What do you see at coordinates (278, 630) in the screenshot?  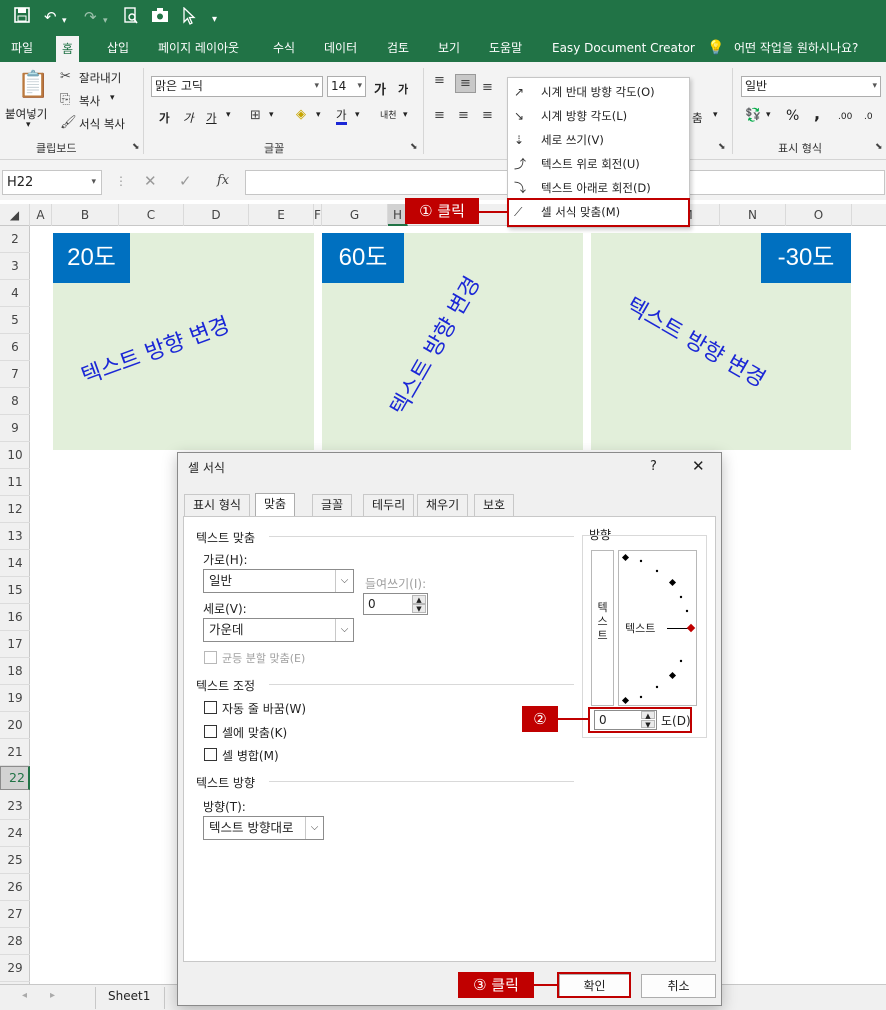 I see `vertical-select: 가운데 ⌵` at bounding box center [278, 630].